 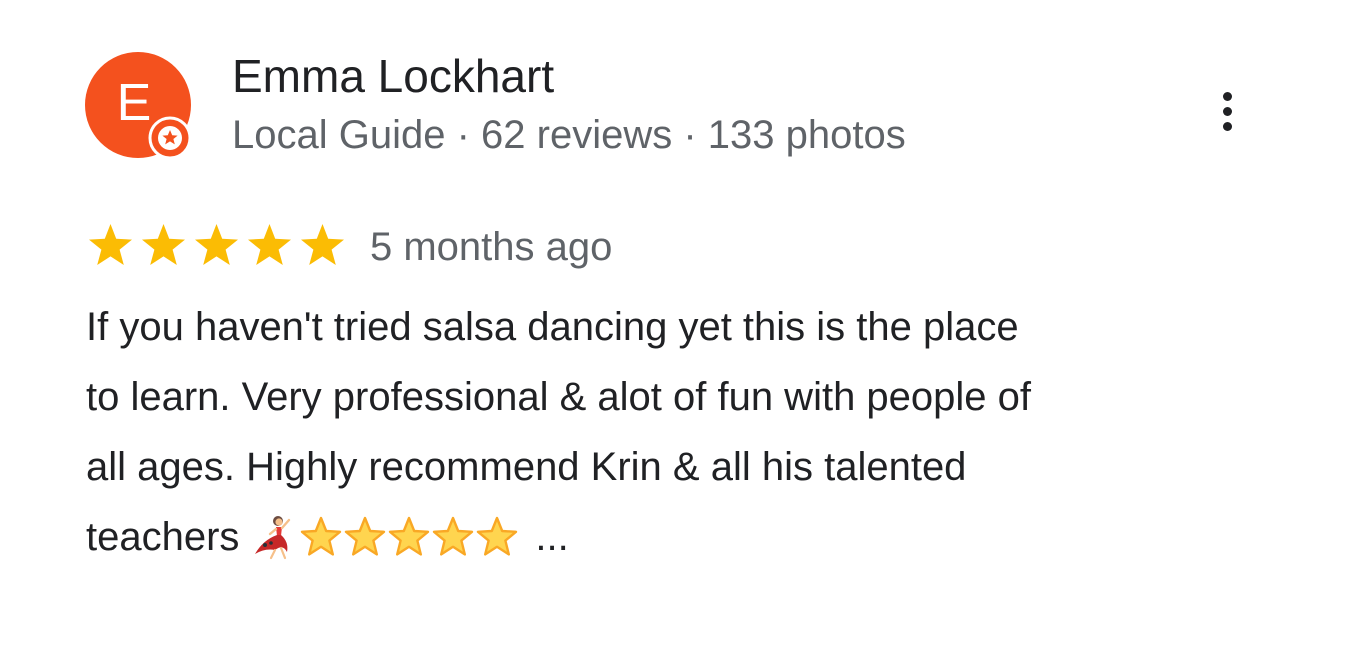 What do you see at coordinates (134, 103) in the screenshot?
I see `avatar-letter: E` at bounding box center [134, 103].